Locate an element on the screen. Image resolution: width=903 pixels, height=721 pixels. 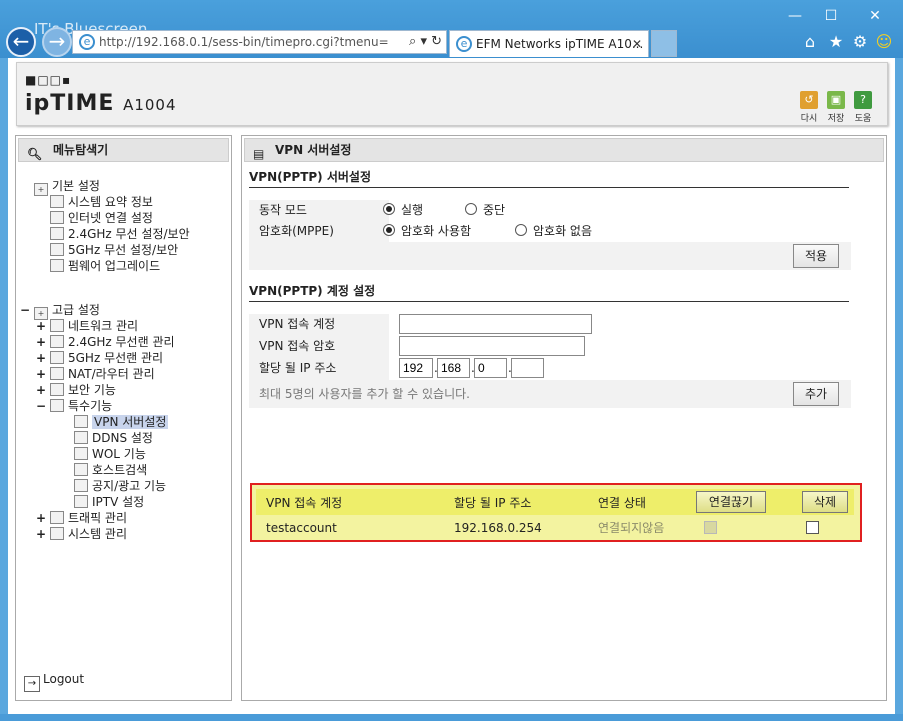
encryption-off-radio is located at coordinates (521, 230).